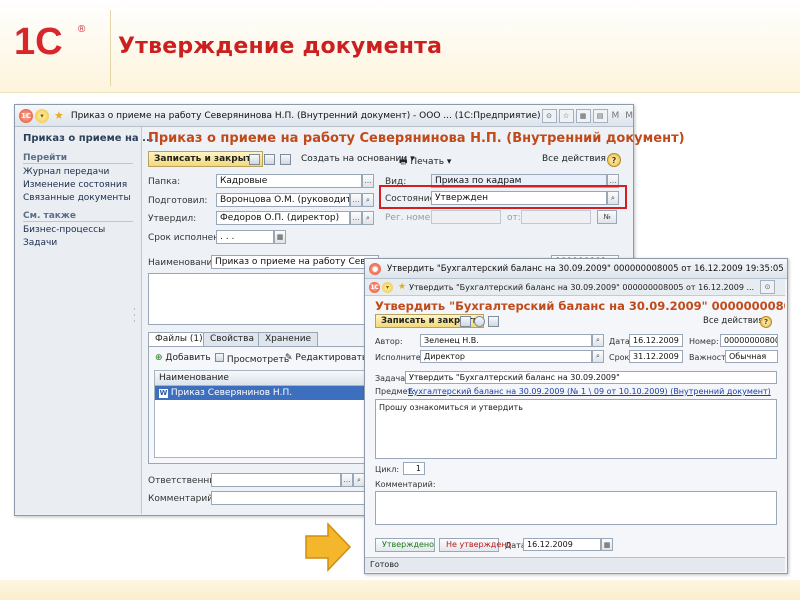 This screenshot has width=800, height=600. I want to click on files-table-header: Наименование, so click(267, 378).